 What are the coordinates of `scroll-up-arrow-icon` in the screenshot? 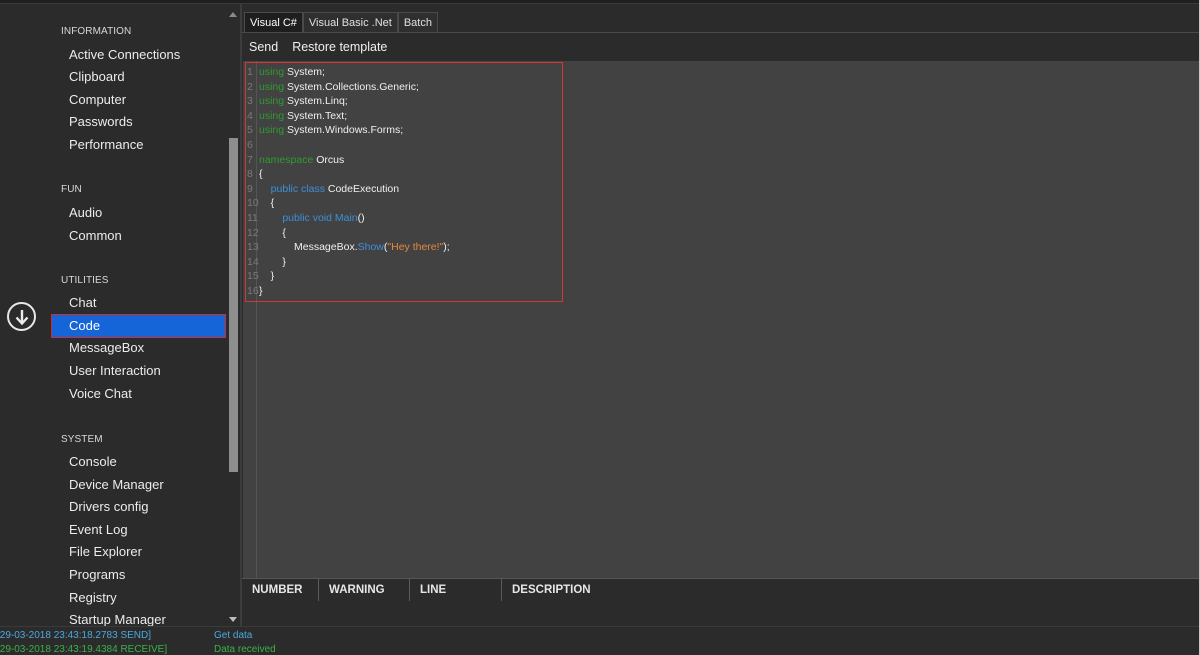 It's located at (233, 14).